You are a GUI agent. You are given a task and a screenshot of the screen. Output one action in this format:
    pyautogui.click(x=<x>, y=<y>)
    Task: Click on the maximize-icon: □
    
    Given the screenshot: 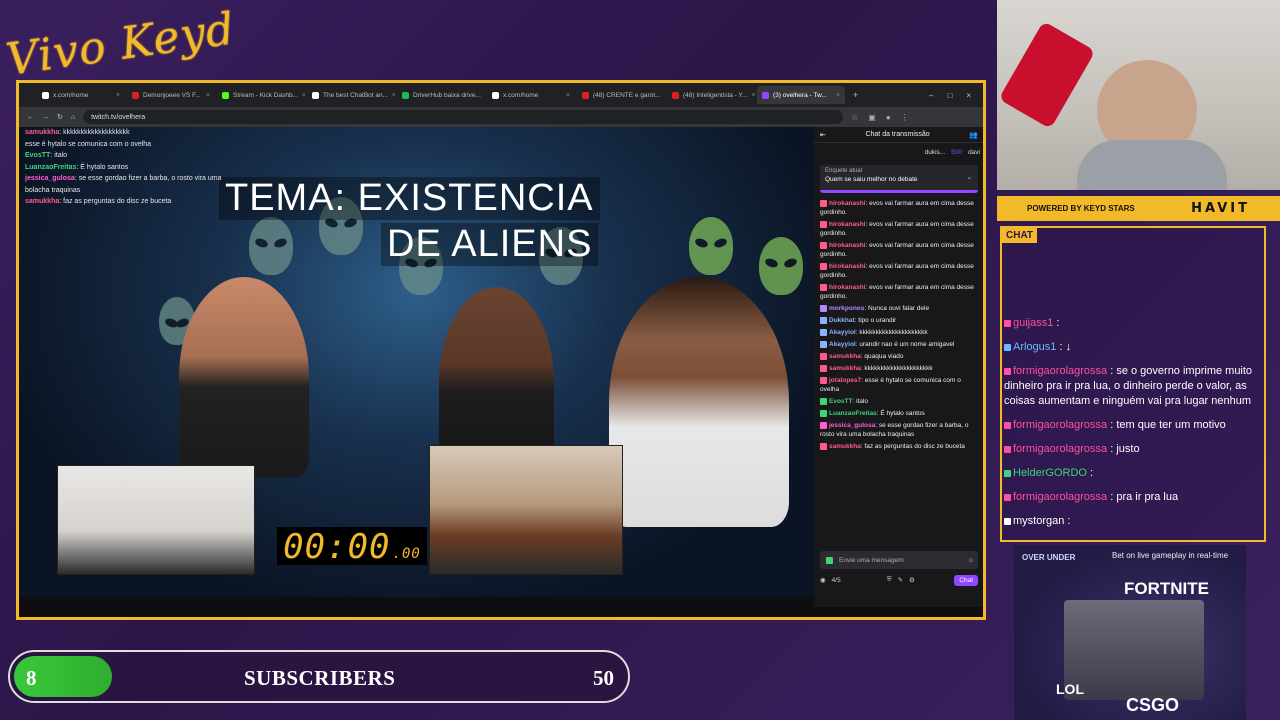 What is the action you would take?
    pyautogui.click(x=949, y=95)
    